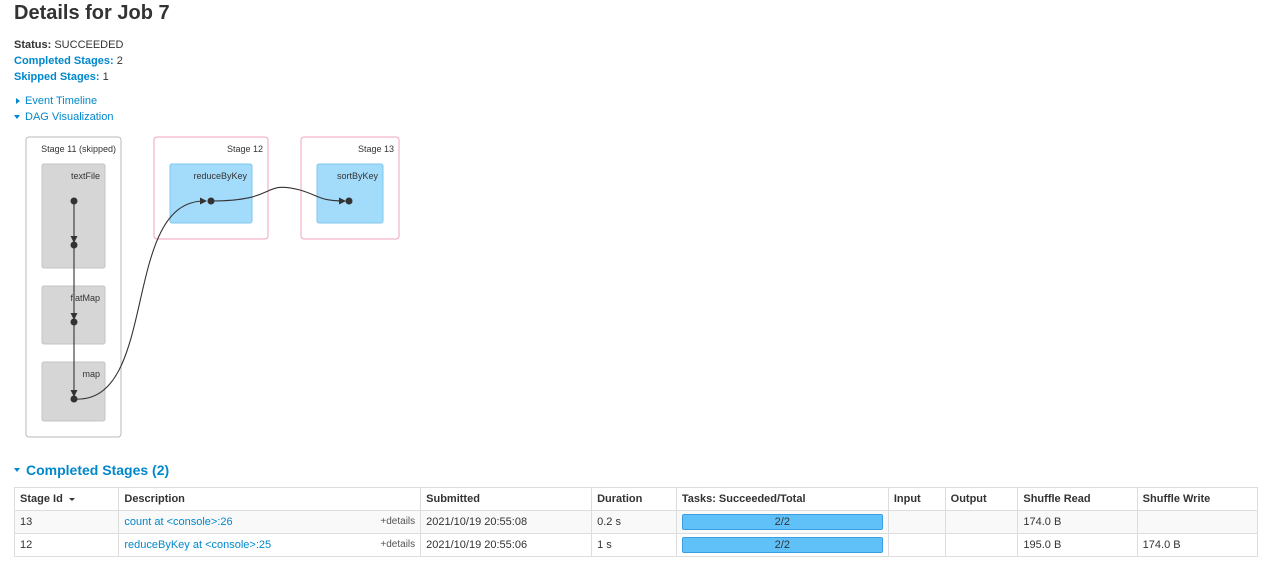 The image size is (1271, 566). I want to click on column-header-input: Input, so click(916, 499).